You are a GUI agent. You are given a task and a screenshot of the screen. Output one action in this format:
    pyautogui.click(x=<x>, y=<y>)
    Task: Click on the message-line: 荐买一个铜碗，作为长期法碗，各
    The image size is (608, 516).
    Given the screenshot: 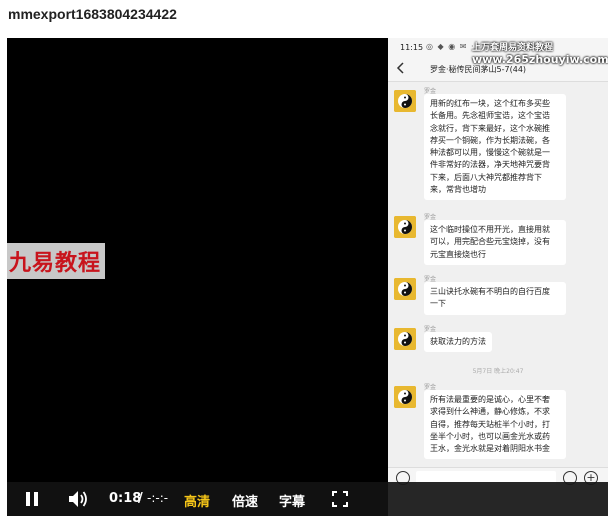 What is the action you would take?
    pyautogui.click(x=490, y=140)
    